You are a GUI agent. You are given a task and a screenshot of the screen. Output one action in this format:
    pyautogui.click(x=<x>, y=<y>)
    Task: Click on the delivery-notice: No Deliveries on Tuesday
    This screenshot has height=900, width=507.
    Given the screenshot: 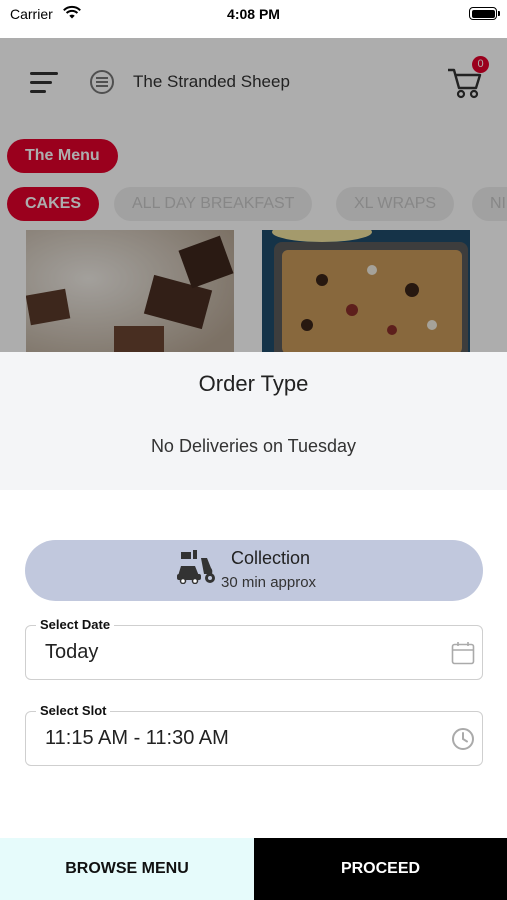 What is the action you would take?
    pyautogui.click(x=253, y=446)
    